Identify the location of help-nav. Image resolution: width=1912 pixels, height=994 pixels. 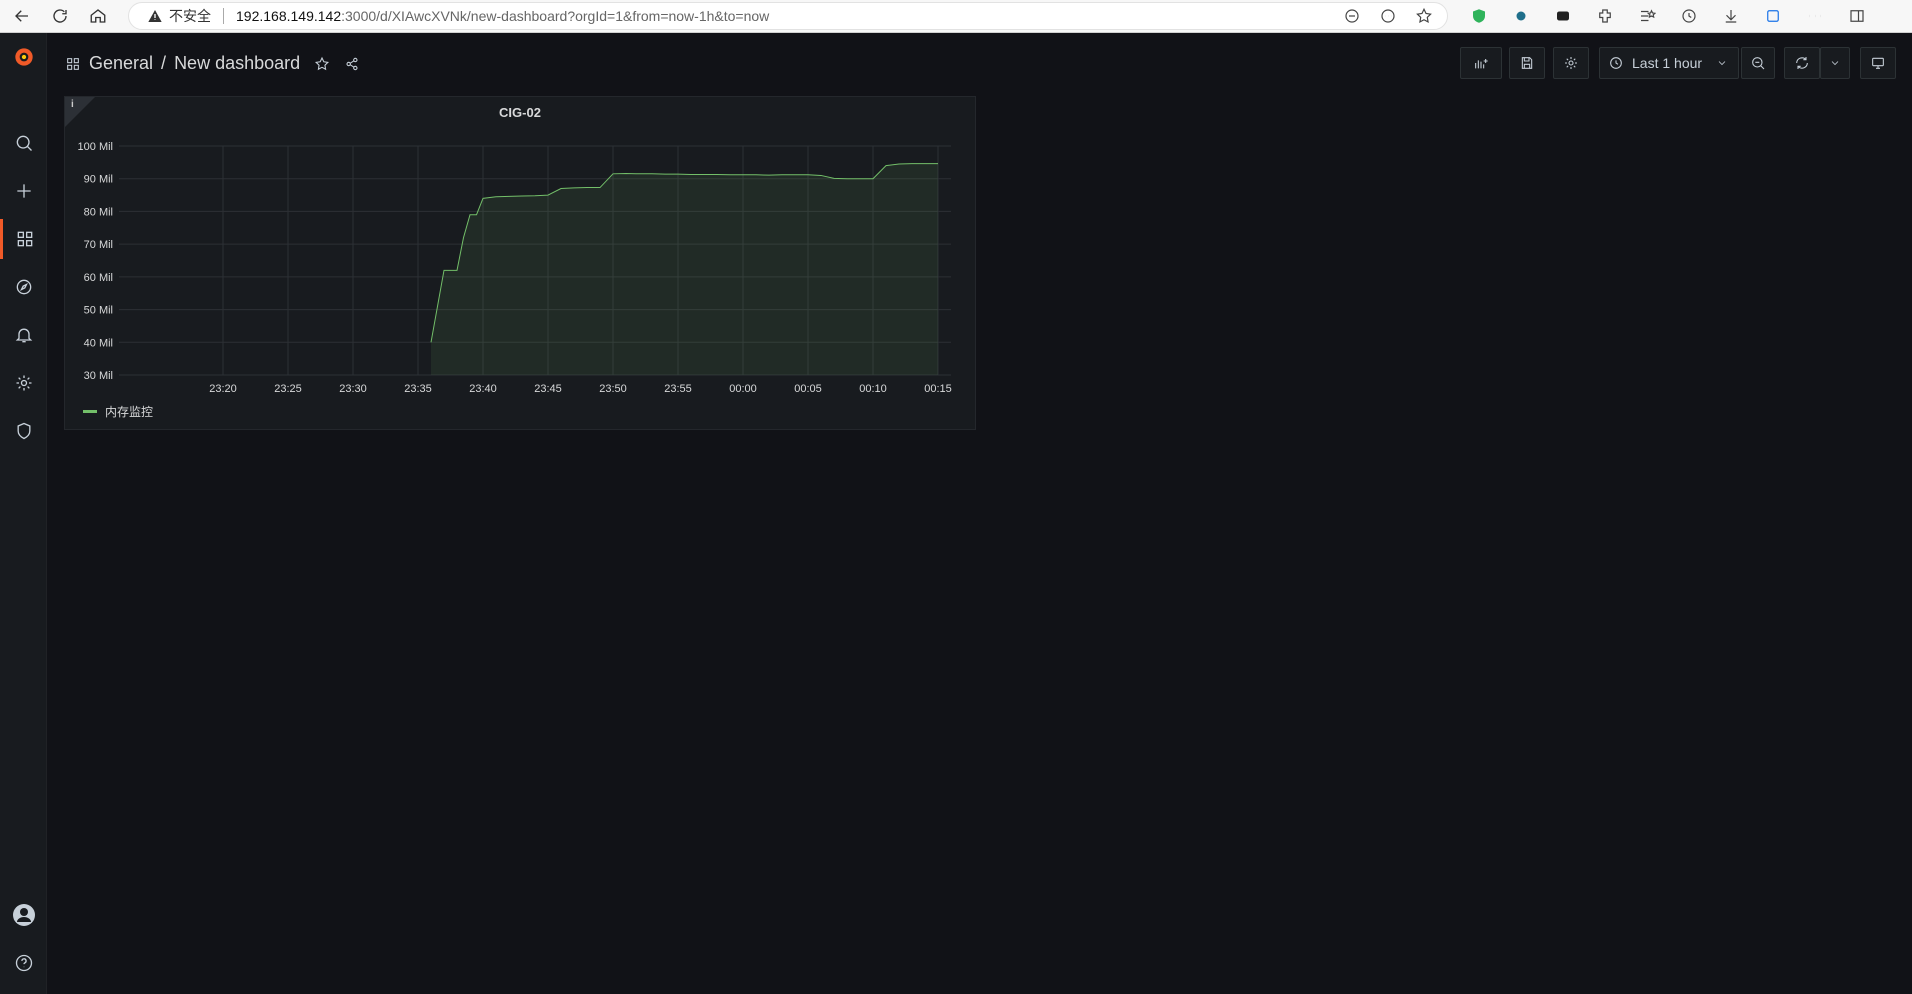
(23, 963).